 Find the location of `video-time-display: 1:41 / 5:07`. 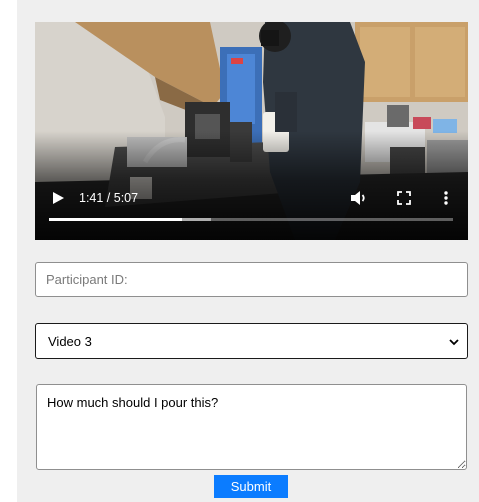

video-time-display: 1:41 / 5:07 is located at coordinates (109, 198).